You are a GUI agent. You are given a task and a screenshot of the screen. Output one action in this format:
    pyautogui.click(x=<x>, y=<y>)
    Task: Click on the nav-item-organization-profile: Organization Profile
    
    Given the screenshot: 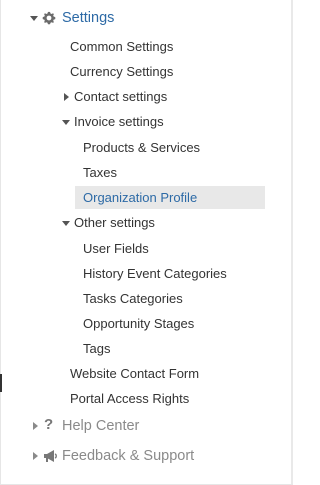 What is the action you would take?
    pyautogui.click(x=146, y=198)
    